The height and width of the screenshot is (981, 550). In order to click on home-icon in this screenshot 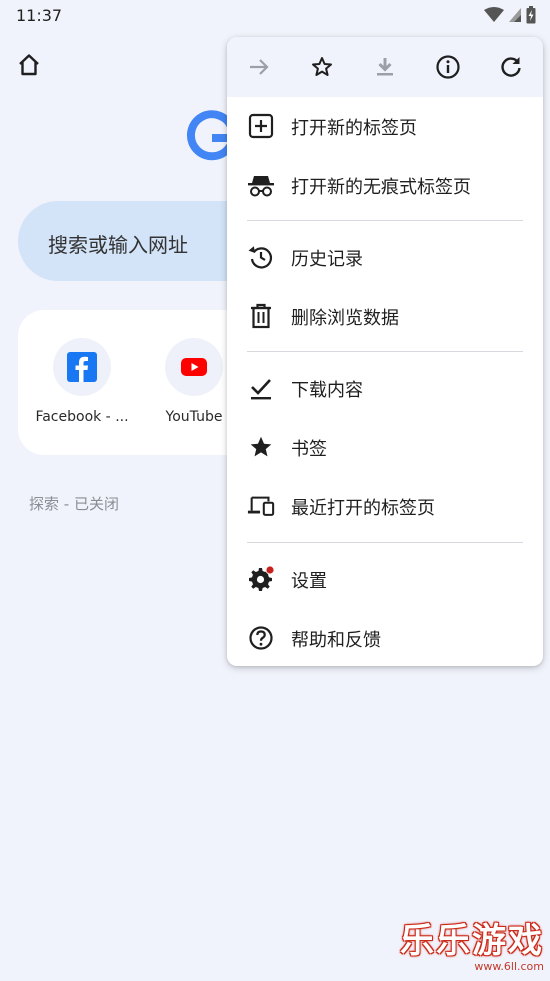, I will do `click(29, 65)`.